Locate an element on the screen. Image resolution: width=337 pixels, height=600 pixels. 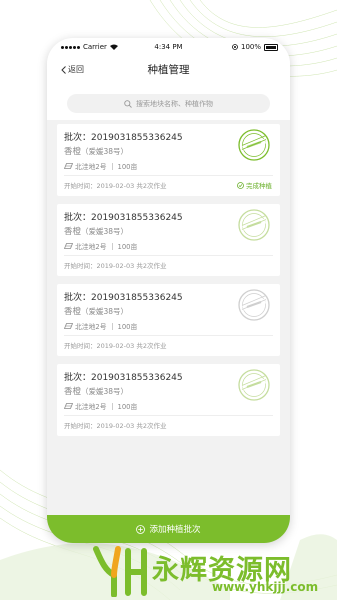
add-batch-button: 添加种植批次 is located at coordinates (168, 529).